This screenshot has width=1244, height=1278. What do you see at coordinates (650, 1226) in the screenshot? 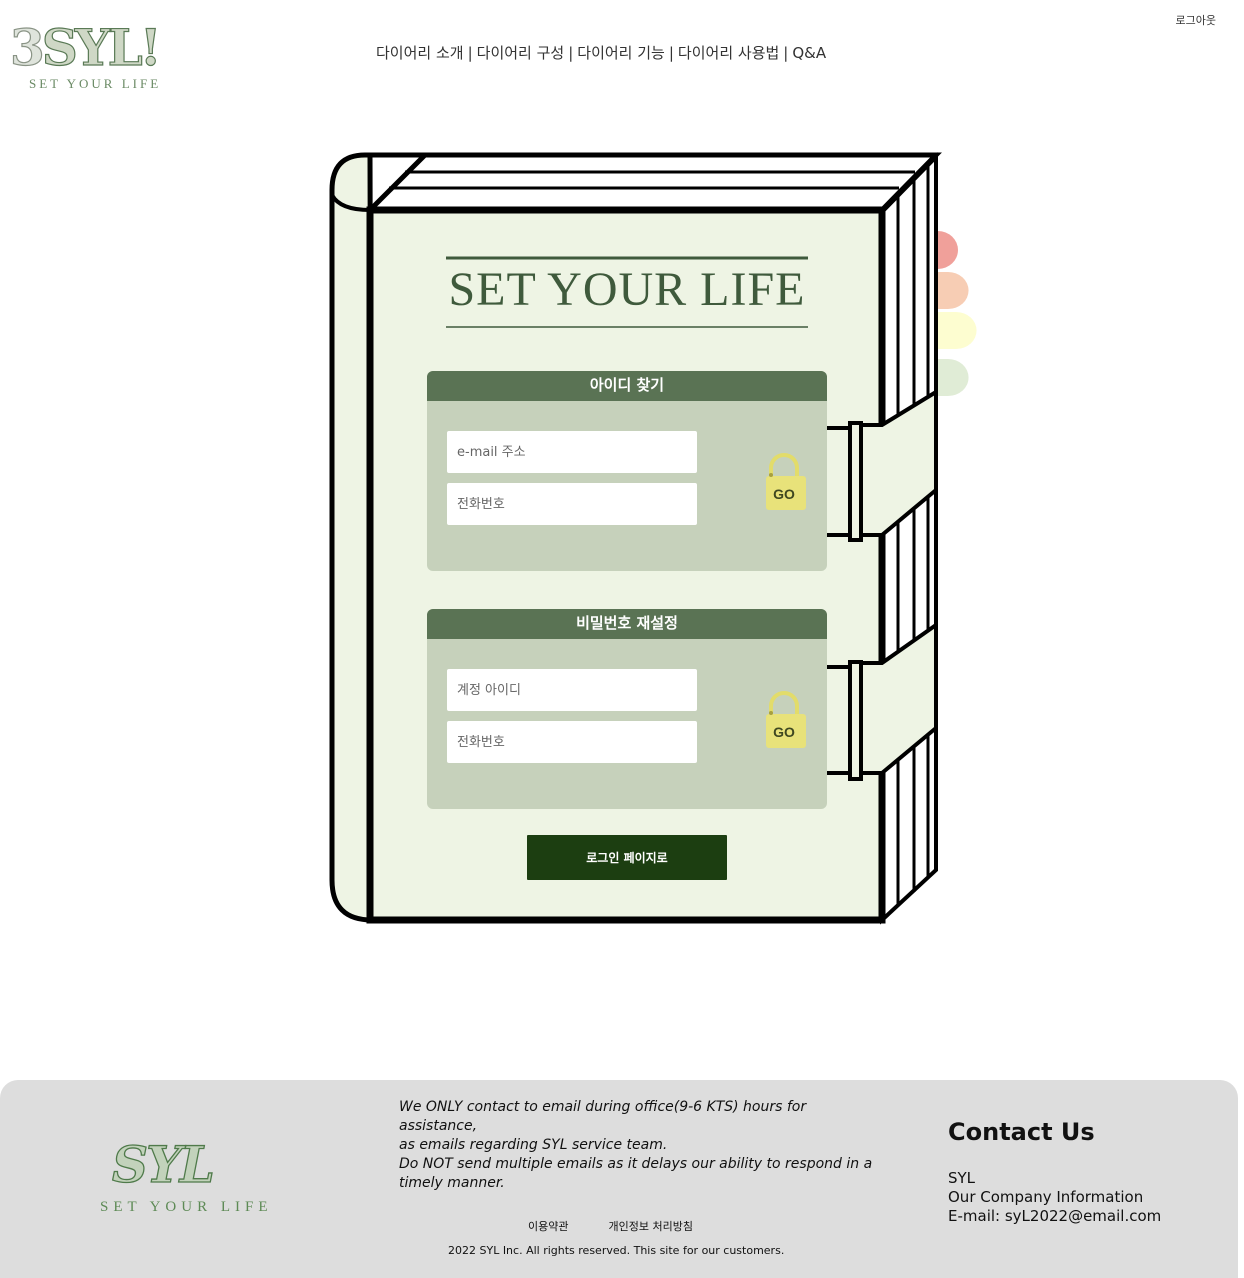
I see `privacy-policy-link: 개인정보 처리방침` at bounding box center [650, 1226].